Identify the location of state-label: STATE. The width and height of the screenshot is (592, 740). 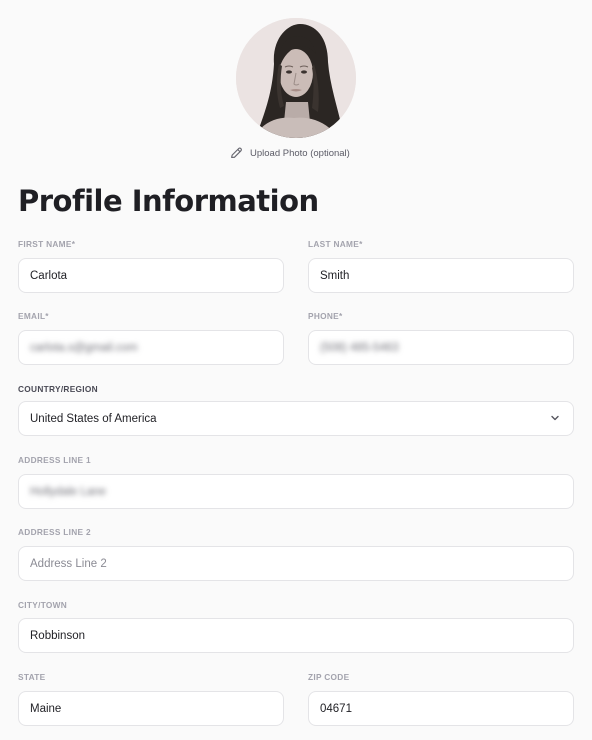
(32, 677).